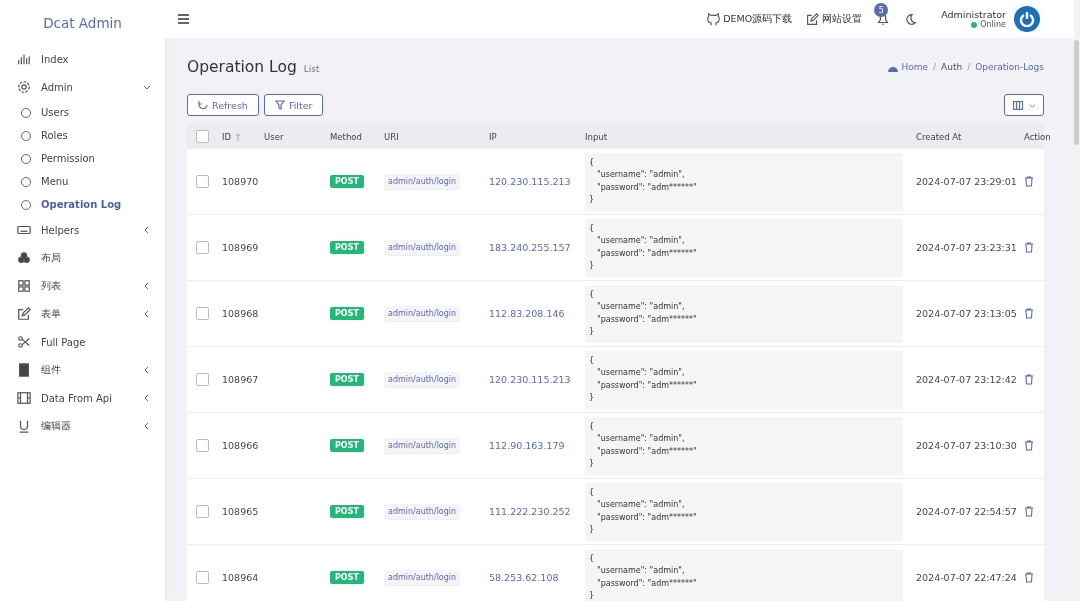  What do you see at coordinates (274, 136) in the screenshot?
I see `column-header: User` at bounding box center [274, 136].